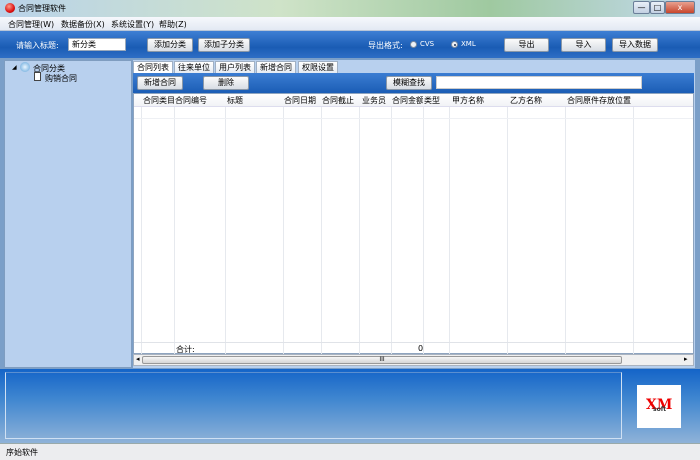 This screenshot has width=700, height=460. What do you see at coordinates (226, 83) in the screenshot?
I see `delete-button: 删除` at bounding box center [226, 83].